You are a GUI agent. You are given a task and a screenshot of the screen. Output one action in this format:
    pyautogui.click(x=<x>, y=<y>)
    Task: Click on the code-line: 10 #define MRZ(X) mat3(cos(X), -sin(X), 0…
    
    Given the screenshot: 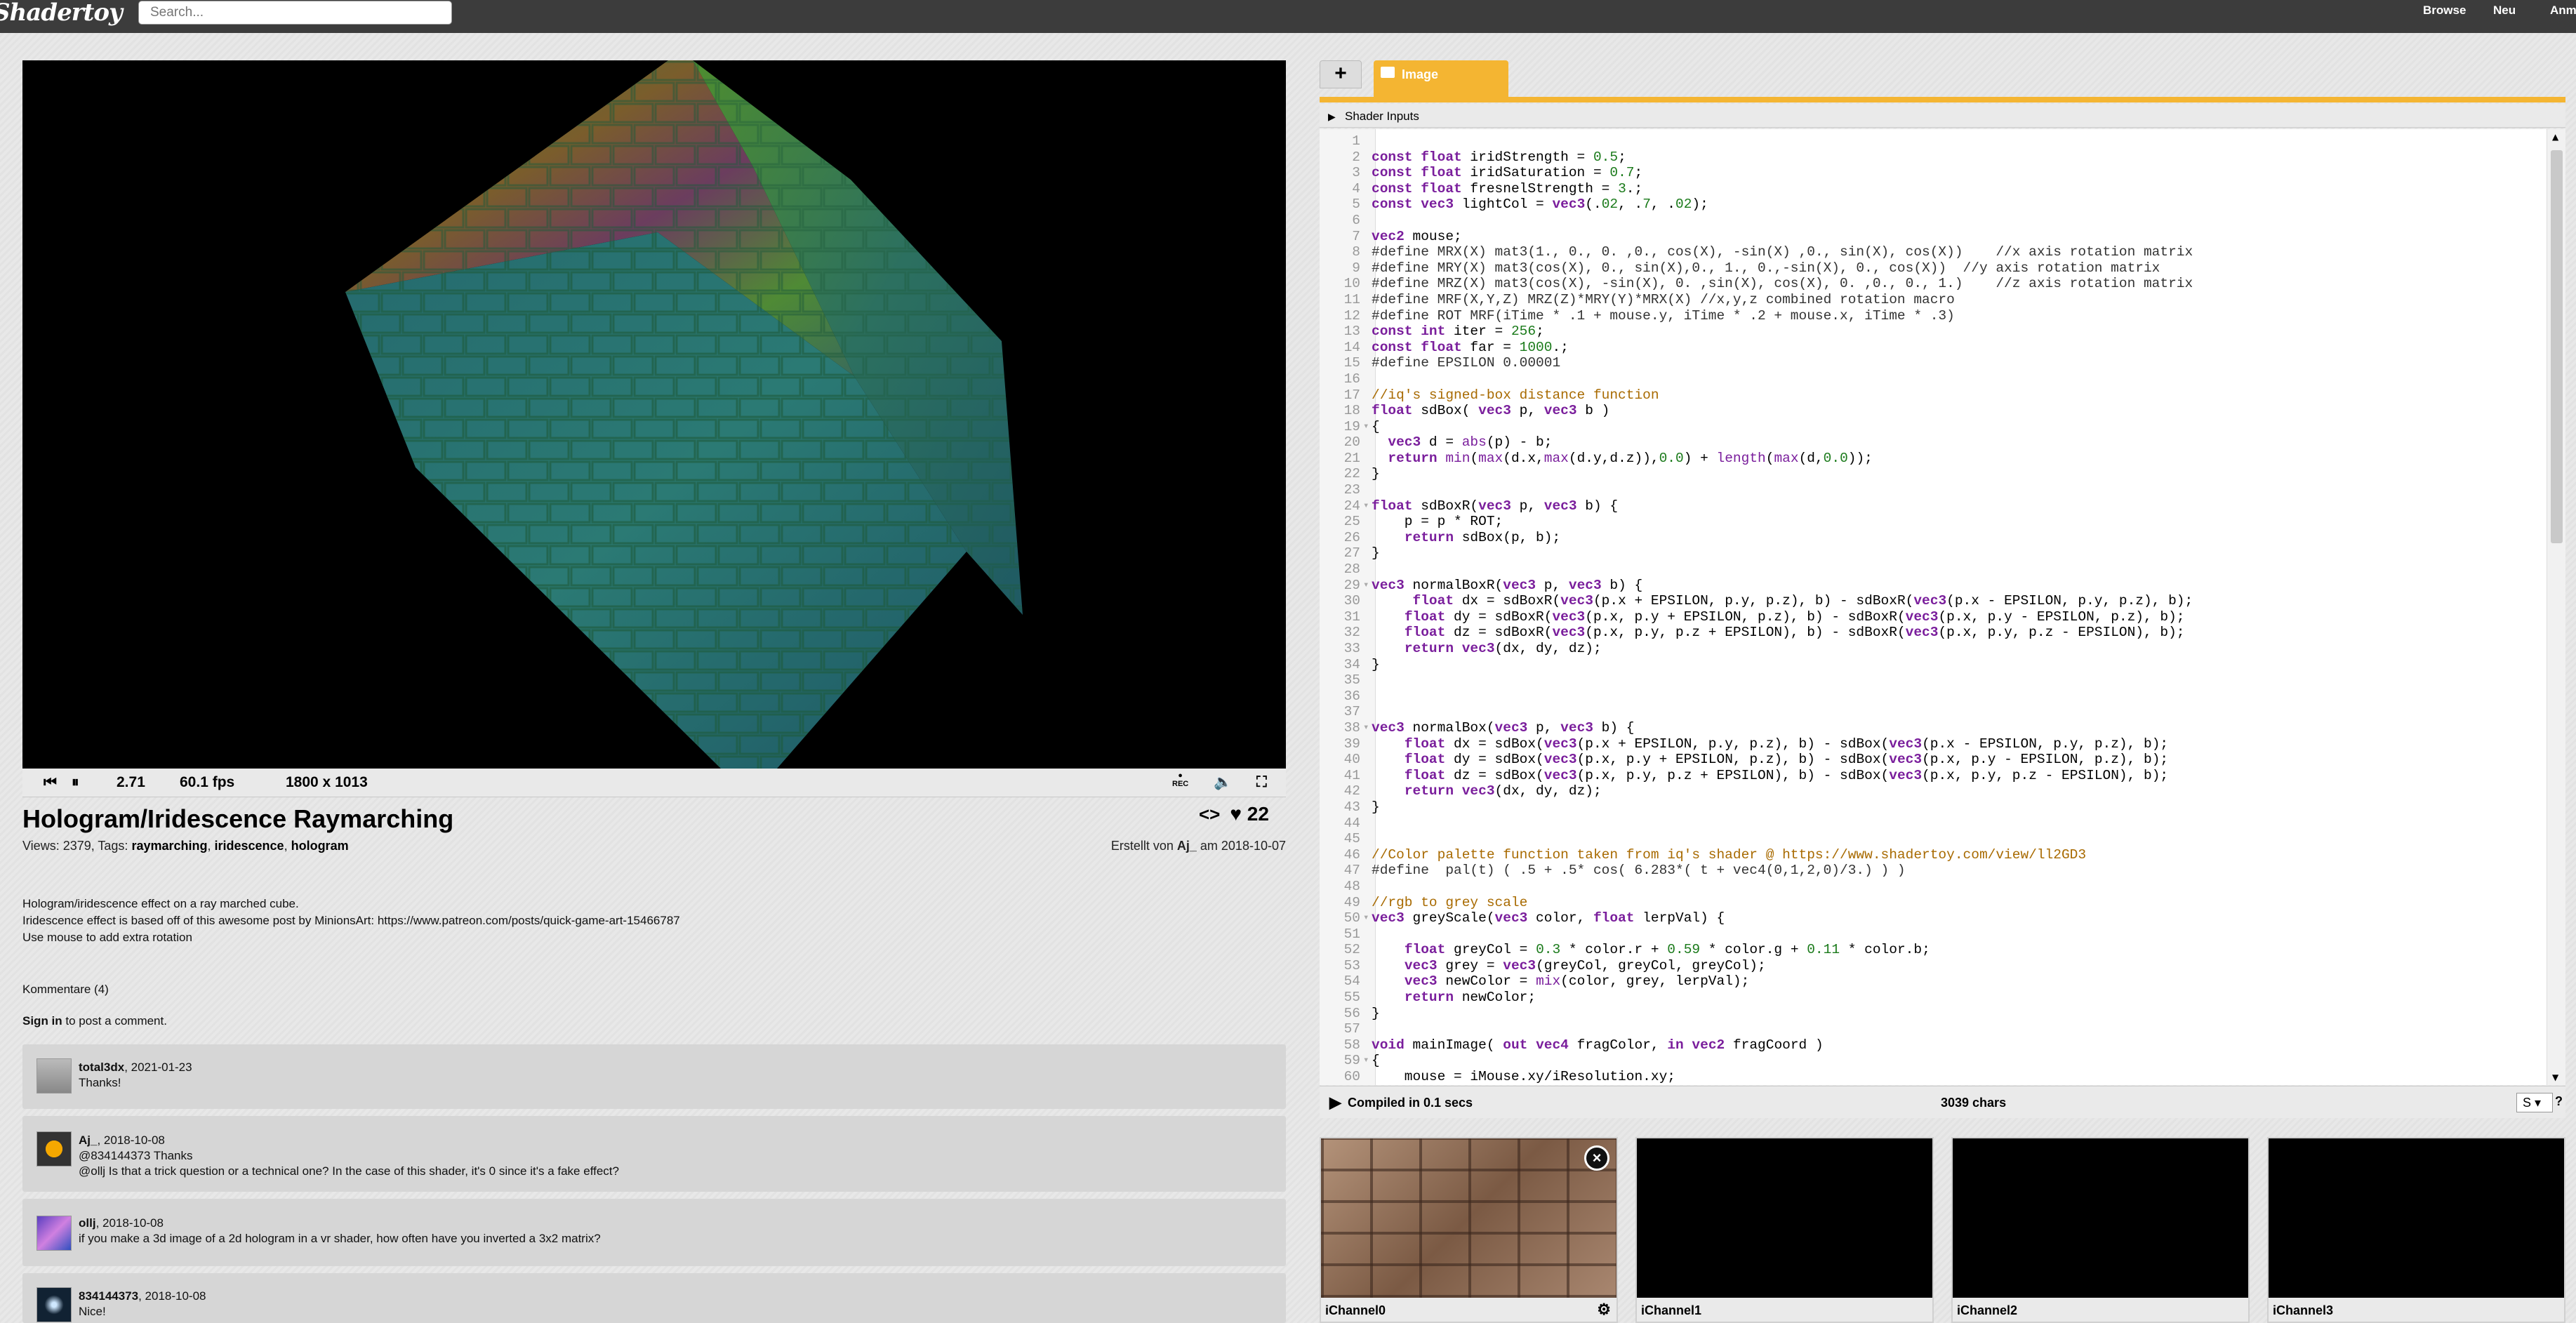 What is the action you would take?
    pyautogui.click(x=1943, y=284)
    